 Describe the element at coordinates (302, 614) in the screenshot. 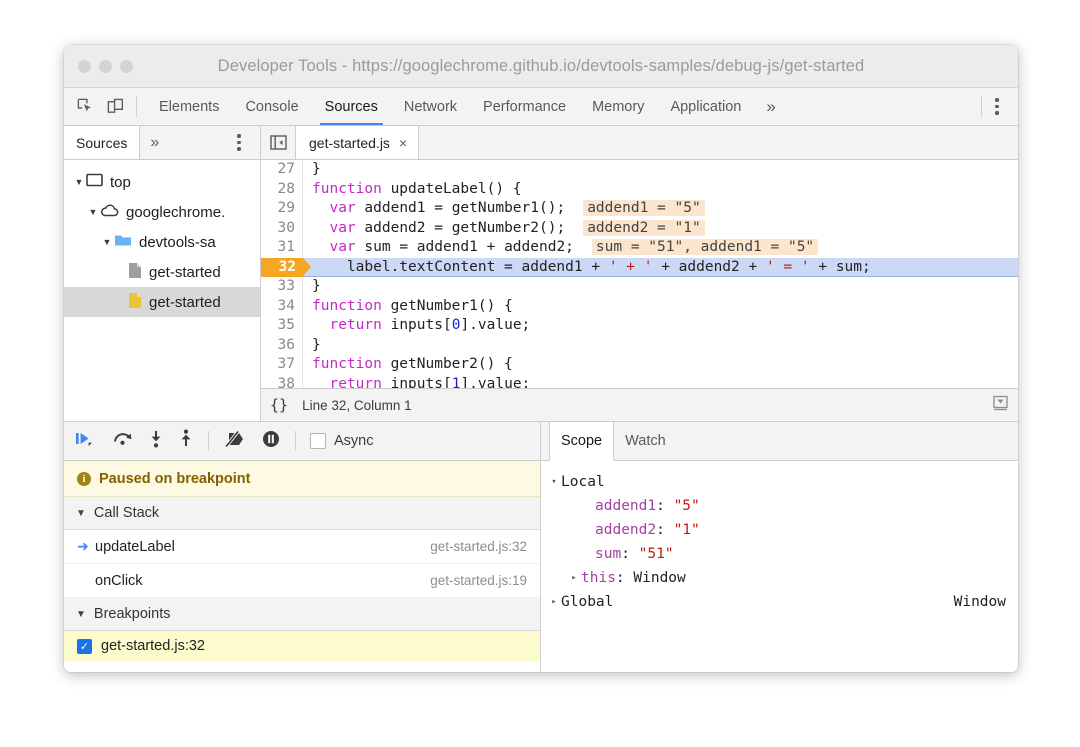

I see `breakpoints-header: ▼ Breakpoints` at that location.